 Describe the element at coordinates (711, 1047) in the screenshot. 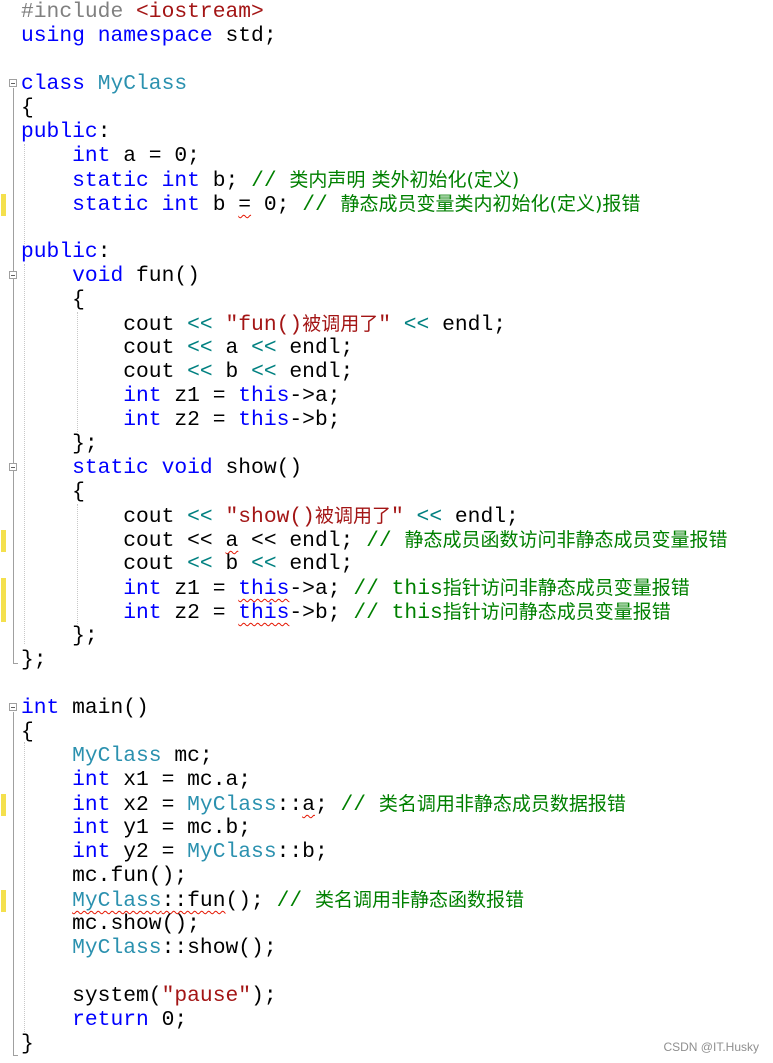

I see `watermark: CSDN @IT.Husky` at that location.